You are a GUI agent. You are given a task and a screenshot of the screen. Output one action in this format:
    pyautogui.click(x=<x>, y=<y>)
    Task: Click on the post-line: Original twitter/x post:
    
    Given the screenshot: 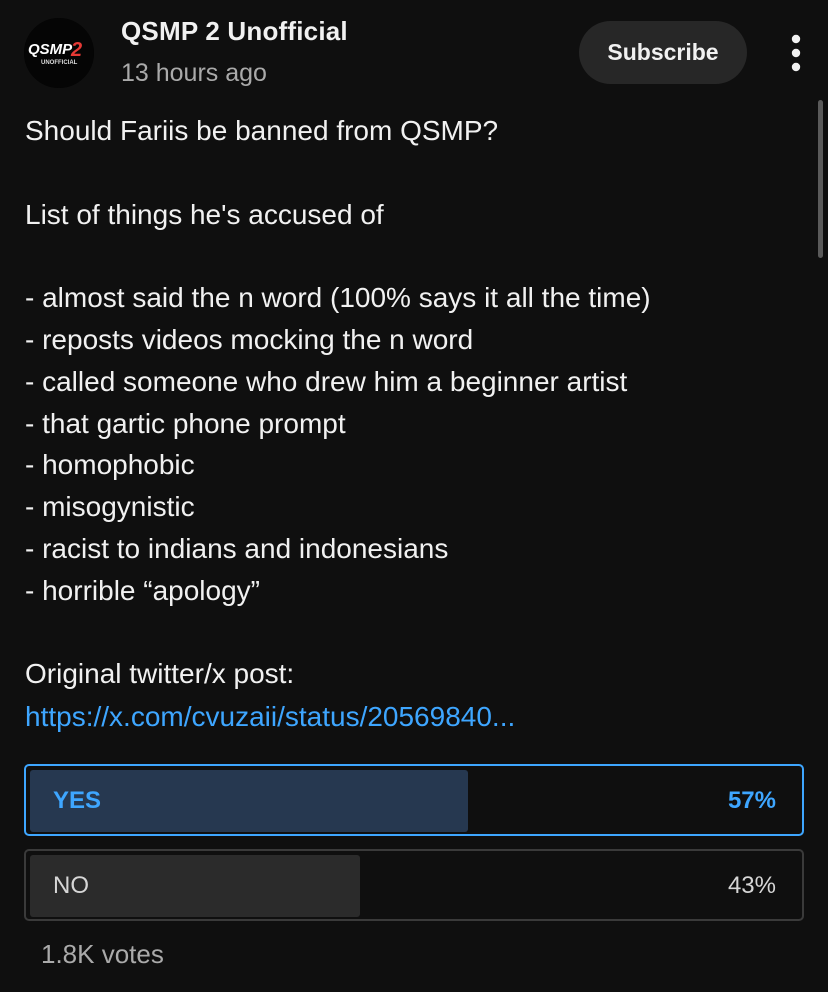 What is the action you would take?
    pyautogui.click(x=160, y=674)
    